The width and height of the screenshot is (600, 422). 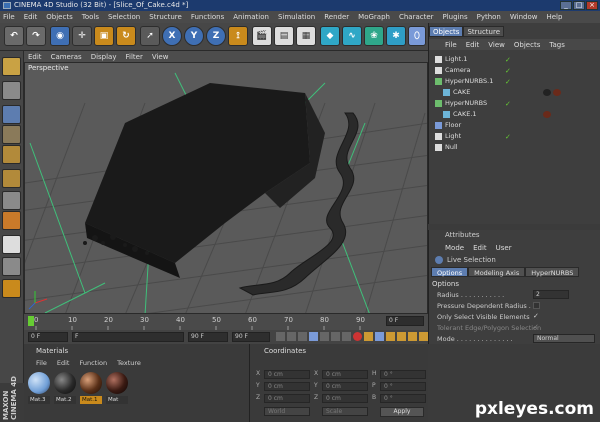 I want to click on z-axis-button: Z, so click(x=216, y=36).